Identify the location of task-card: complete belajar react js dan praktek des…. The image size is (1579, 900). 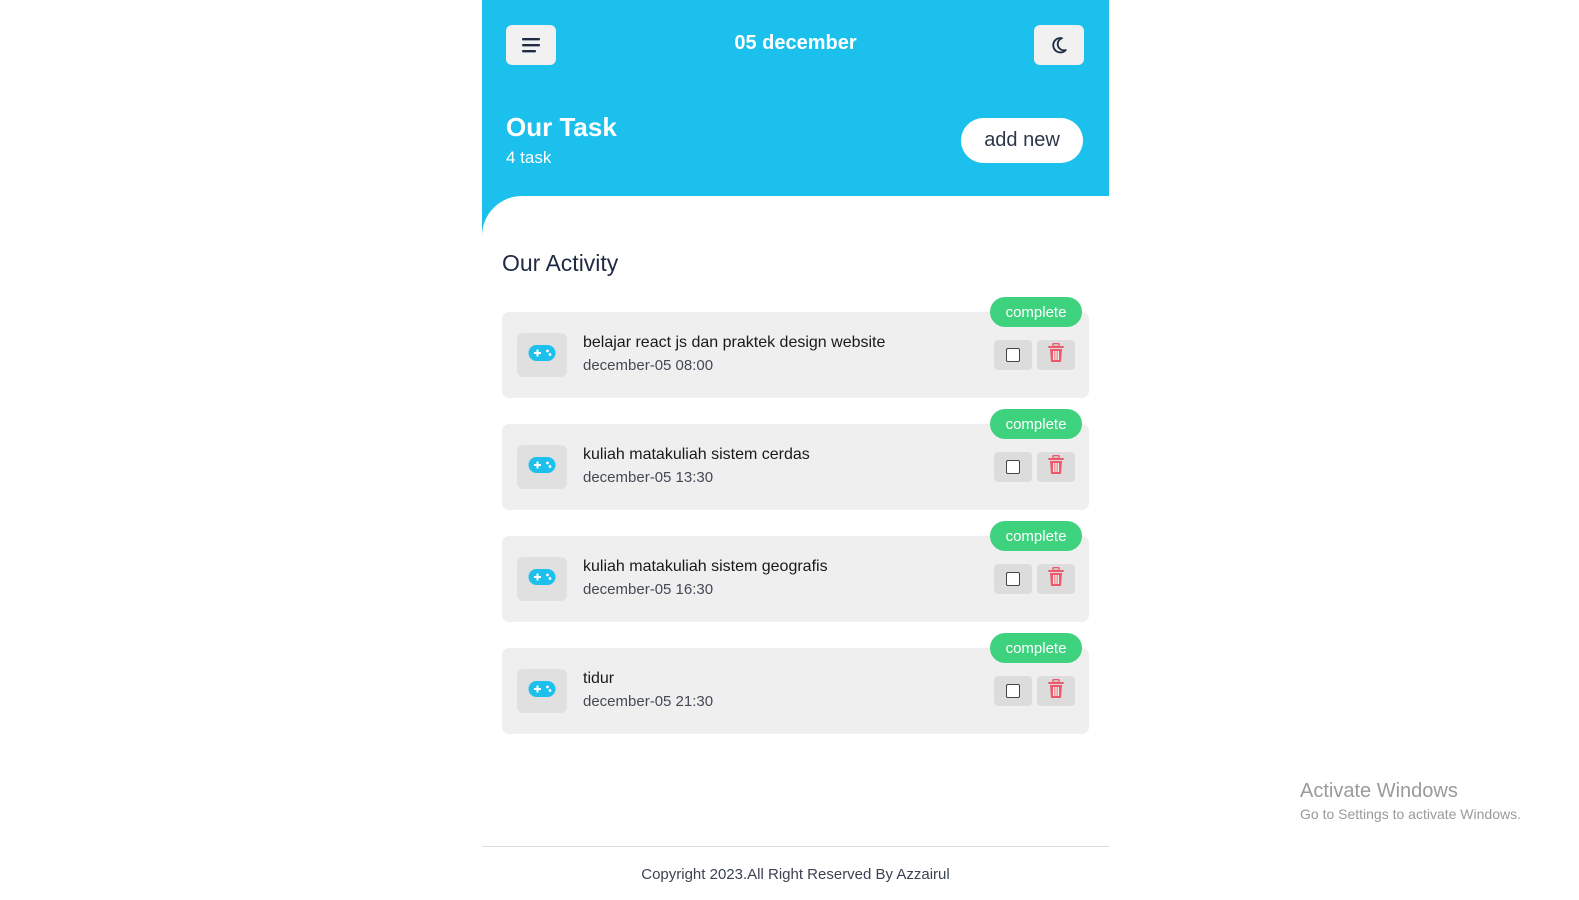
(795, 347).